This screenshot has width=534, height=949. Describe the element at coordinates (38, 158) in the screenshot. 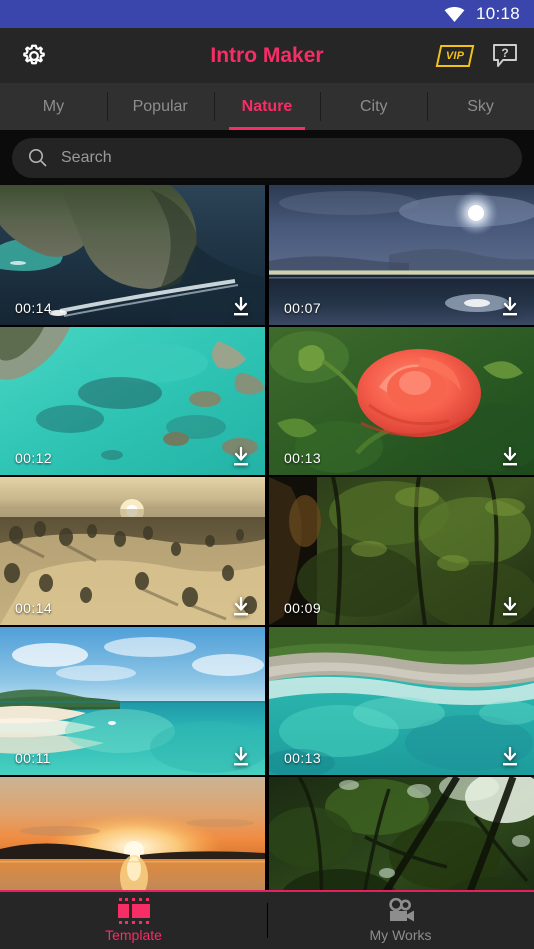

I see `search-icon` at that location.